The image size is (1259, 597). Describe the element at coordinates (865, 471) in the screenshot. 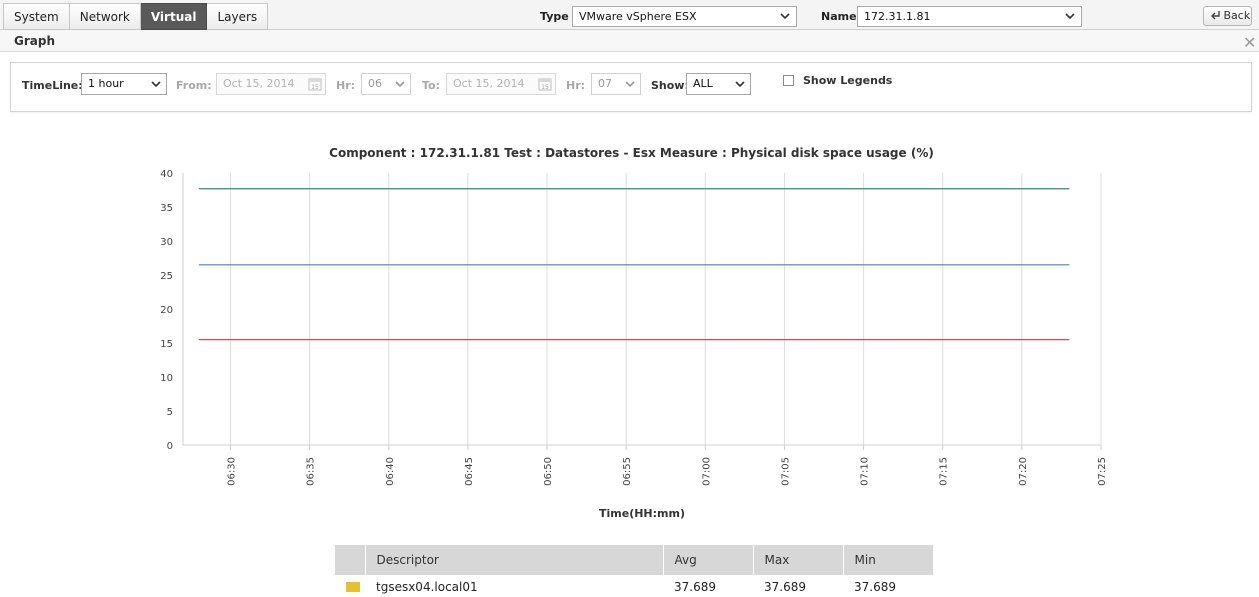

I see `x-tick-label: 07:10` at that location.